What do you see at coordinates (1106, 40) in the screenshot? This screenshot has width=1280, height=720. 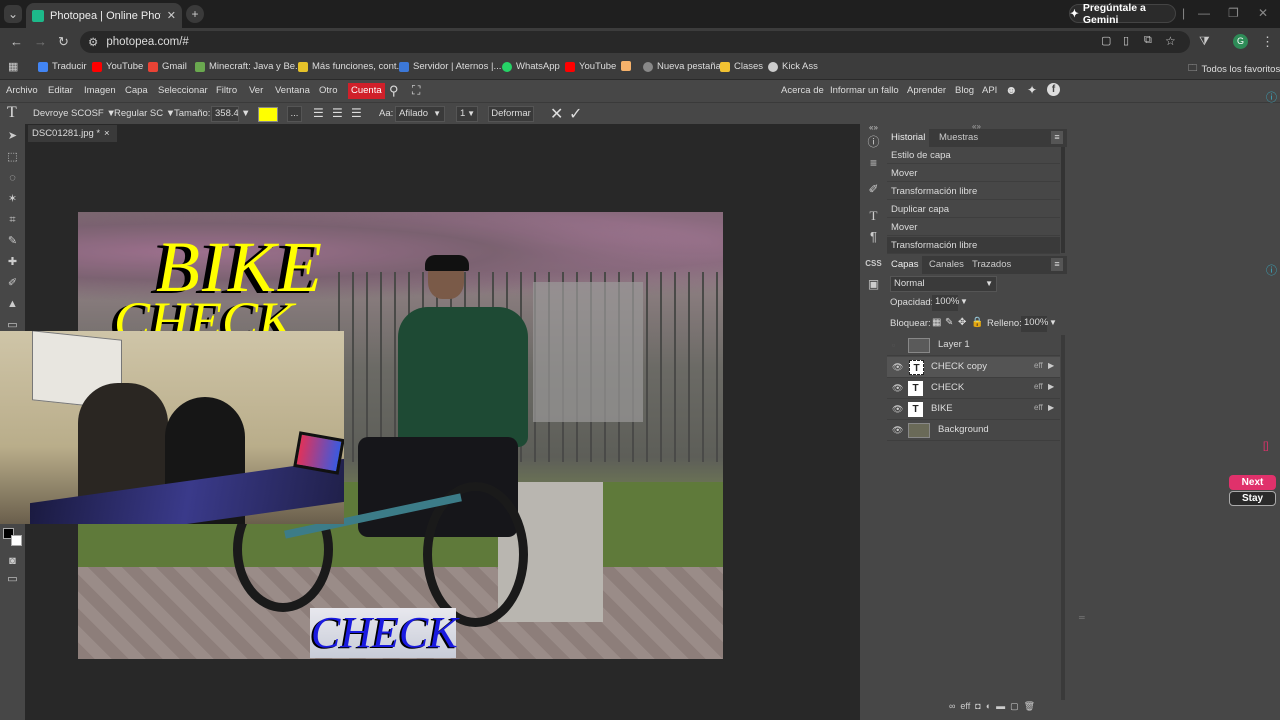 I see `screenshot-icon: ▢` at bounding box center [1106, 40].